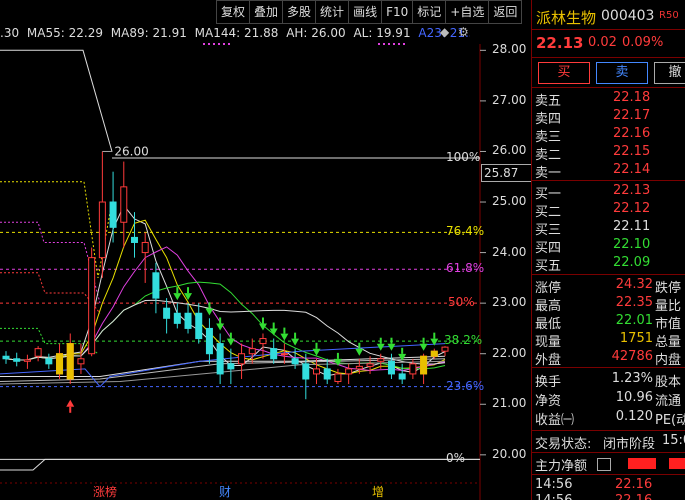 The image size is (685, 500). I want to click on stat-row: 最高 22.35 量比, so click(610, 304).